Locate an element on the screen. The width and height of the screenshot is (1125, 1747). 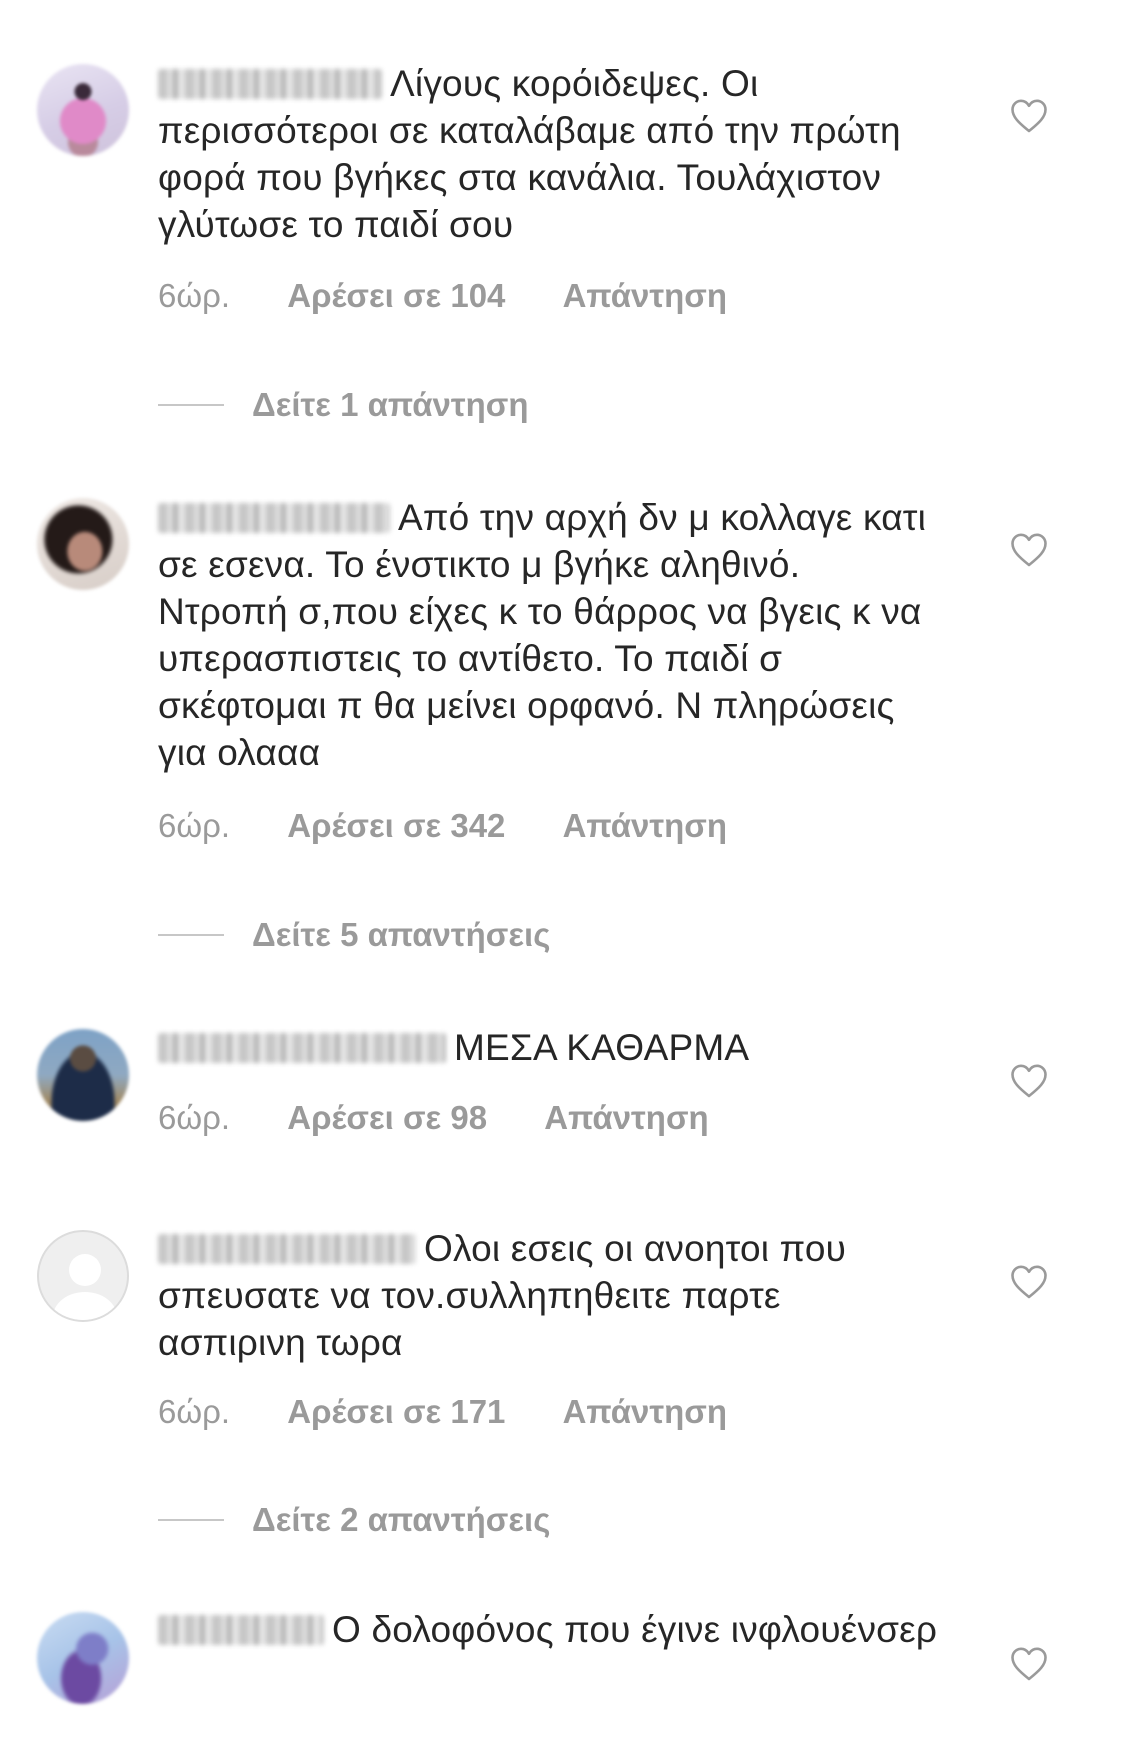
comment-text: ΜΕΣΑ ΚΑΘΑΡΜΑ is located at coordinates (548, 1047).